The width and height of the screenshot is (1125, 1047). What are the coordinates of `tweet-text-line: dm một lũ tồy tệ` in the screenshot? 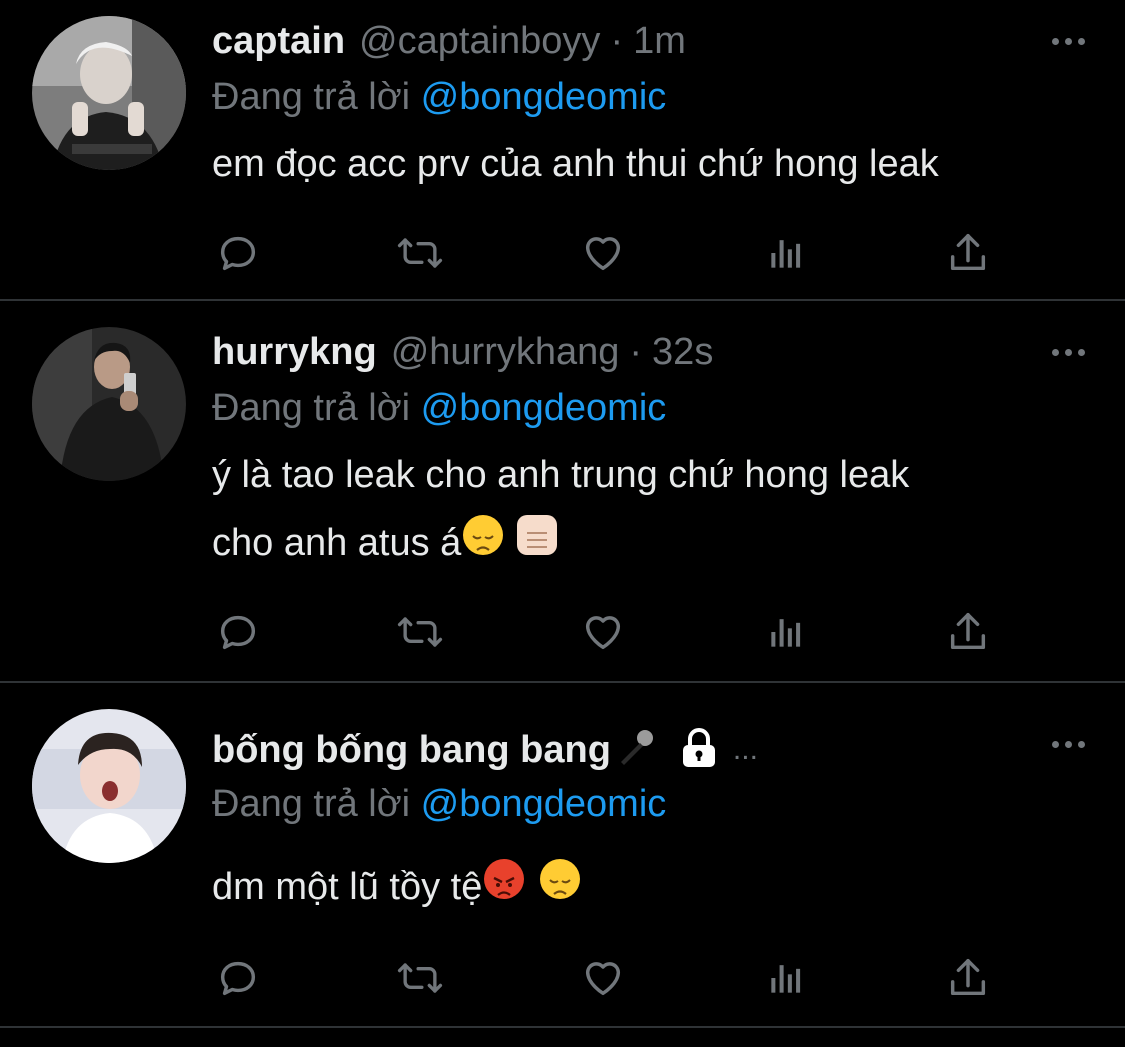 It's located at (347, 887).